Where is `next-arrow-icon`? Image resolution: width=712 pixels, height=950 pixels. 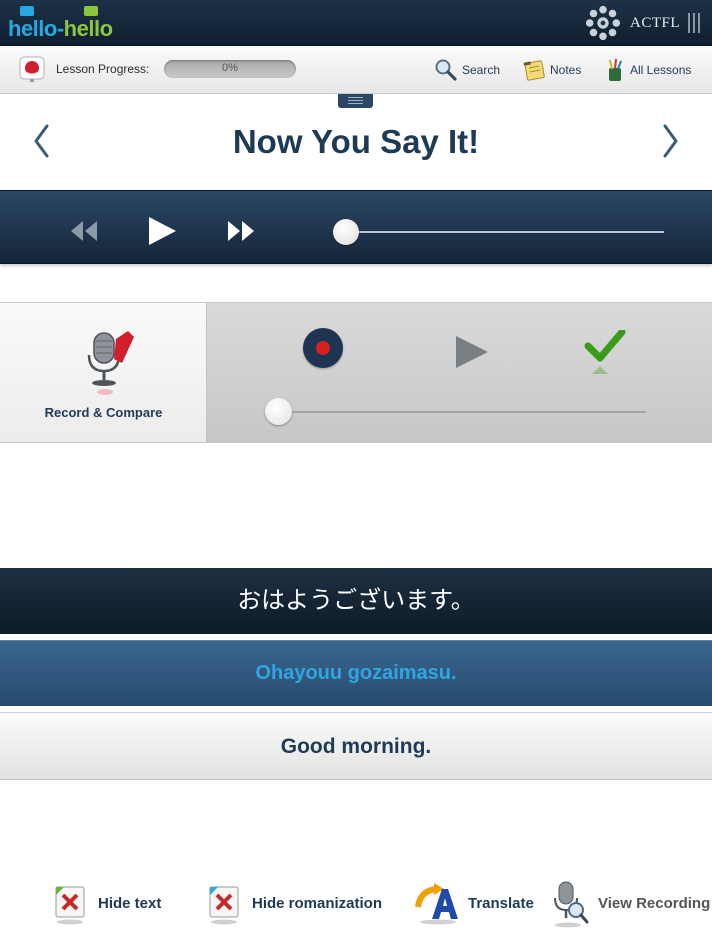 next-arrow-icon is located at coordinates (670, 141).